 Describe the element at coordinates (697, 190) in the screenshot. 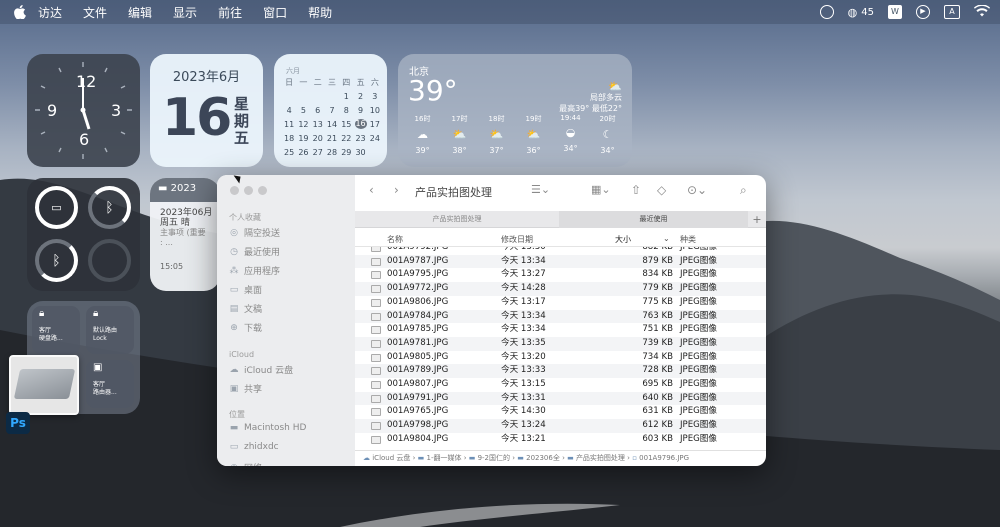

I see `more-icon: ⊙⌄` at that location.